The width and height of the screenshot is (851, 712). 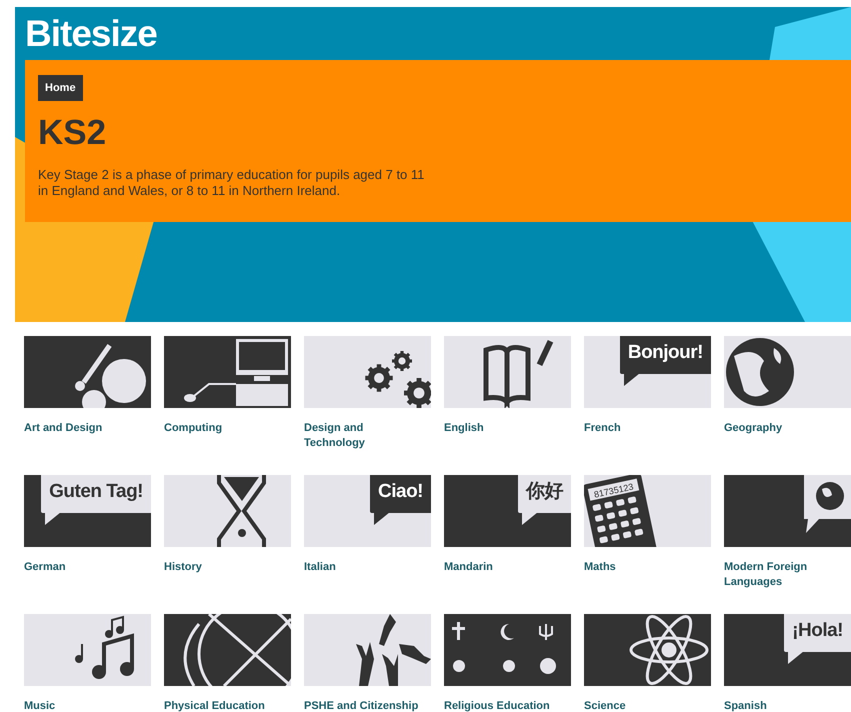 I want to click on subject-link: PSHE and Citizenship, so click(x=364, y=705).